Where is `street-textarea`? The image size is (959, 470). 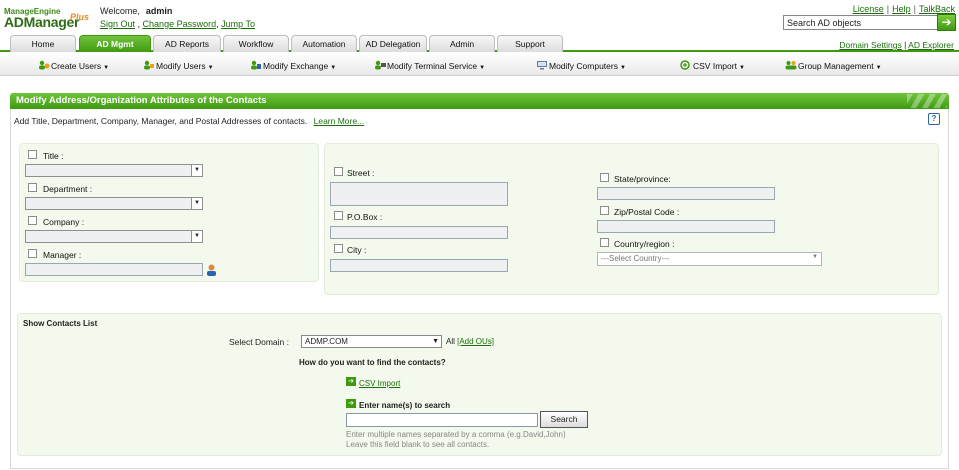 street-textarea is located at coordinates (419, 194).